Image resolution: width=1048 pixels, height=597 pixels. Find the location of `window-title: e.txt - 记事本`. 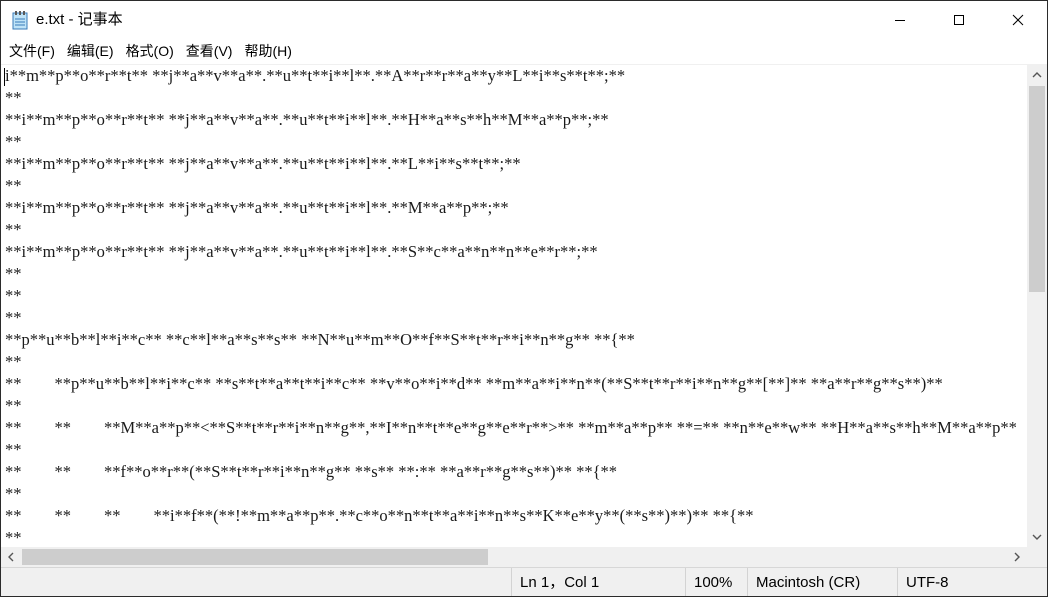

window-title: e.txt - 记事本 is located at coordinates (79, 19).